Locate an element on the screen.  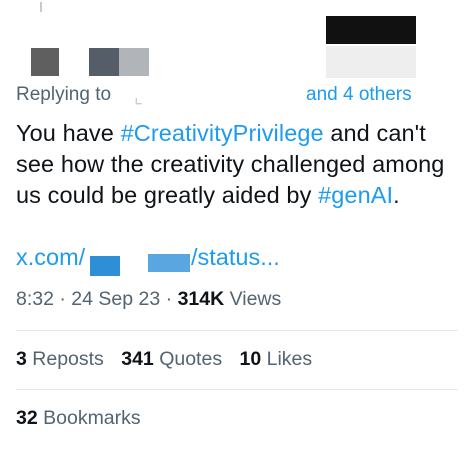
reposts-label: Reposts is located at coordinates (65, 359).